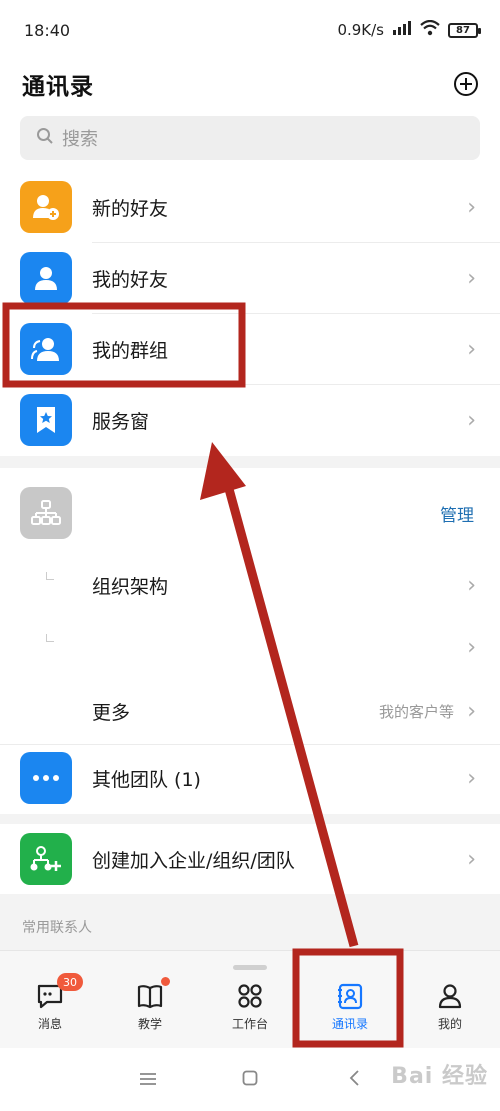 This screenshot has height=1111, width=500. Describe the element at coordinates (250, 711) in the screenshot. I see `org-row-more: 更多 我的客户等 ›` at that location.